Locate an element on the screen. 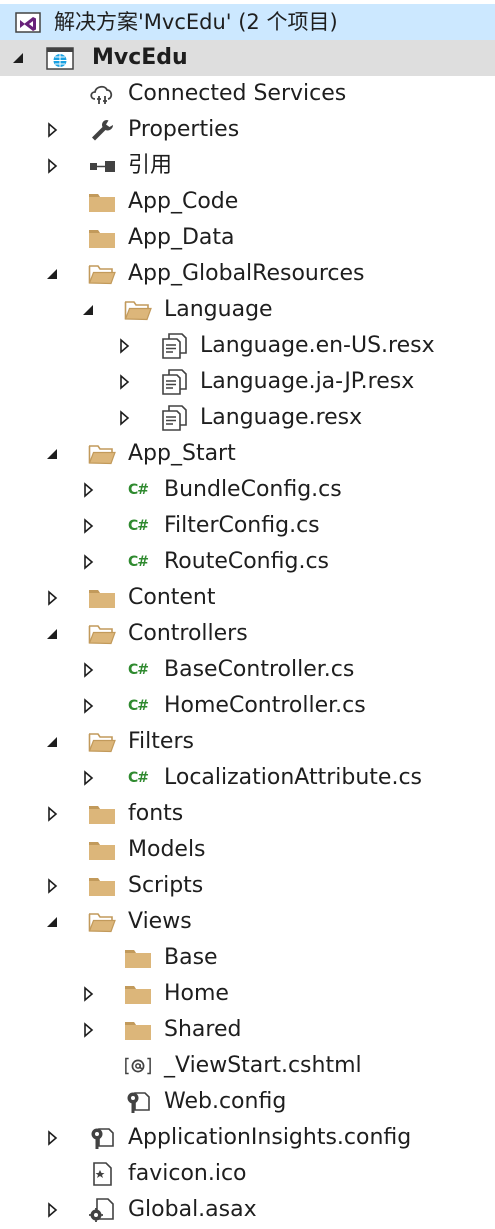 The image size is (495, 1229). tree-item: Language.resx is located at coordinates (247, 418).